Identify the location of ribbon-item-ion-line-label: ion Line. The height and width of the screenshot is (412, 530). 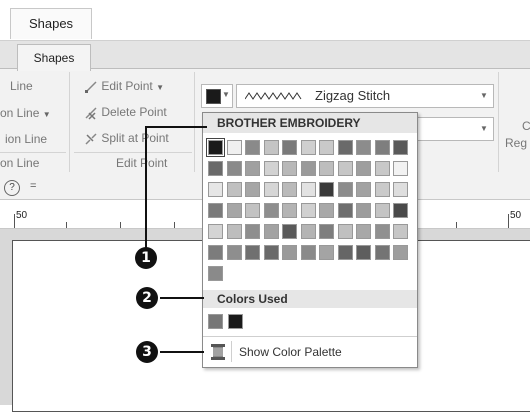
(26, 139).